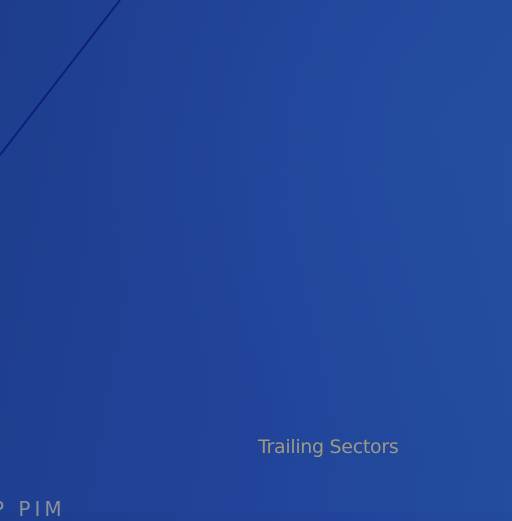 The image size is (512, 521). Describe the element at coordinates (60, 78) in the screenshot. I see `track-line` at that location.